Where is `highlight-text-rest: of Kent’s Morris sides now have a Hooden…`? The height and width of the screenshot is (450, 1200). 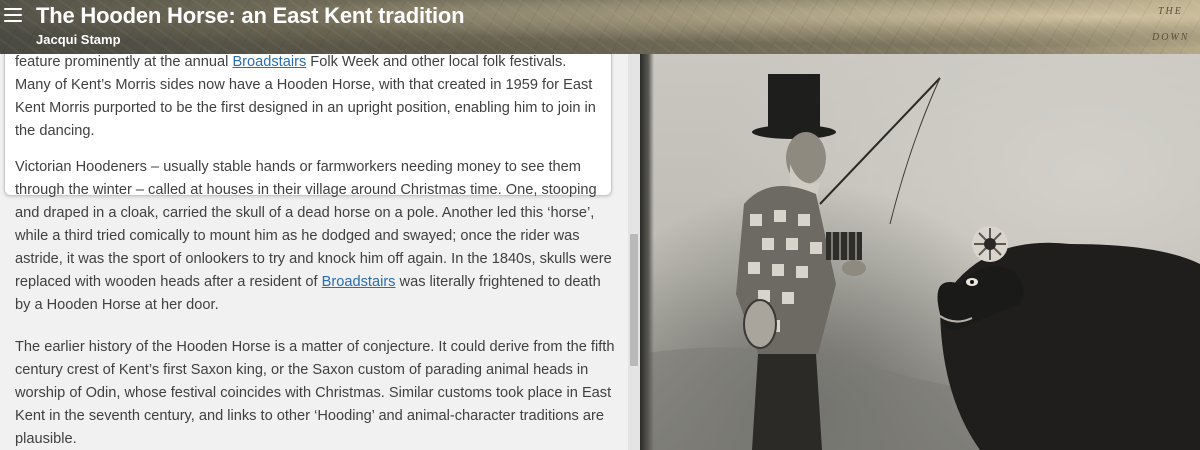 highlight-text-rest: of Kent’s Morris sides now have a Hooden… is located at coordinates (305, 108).